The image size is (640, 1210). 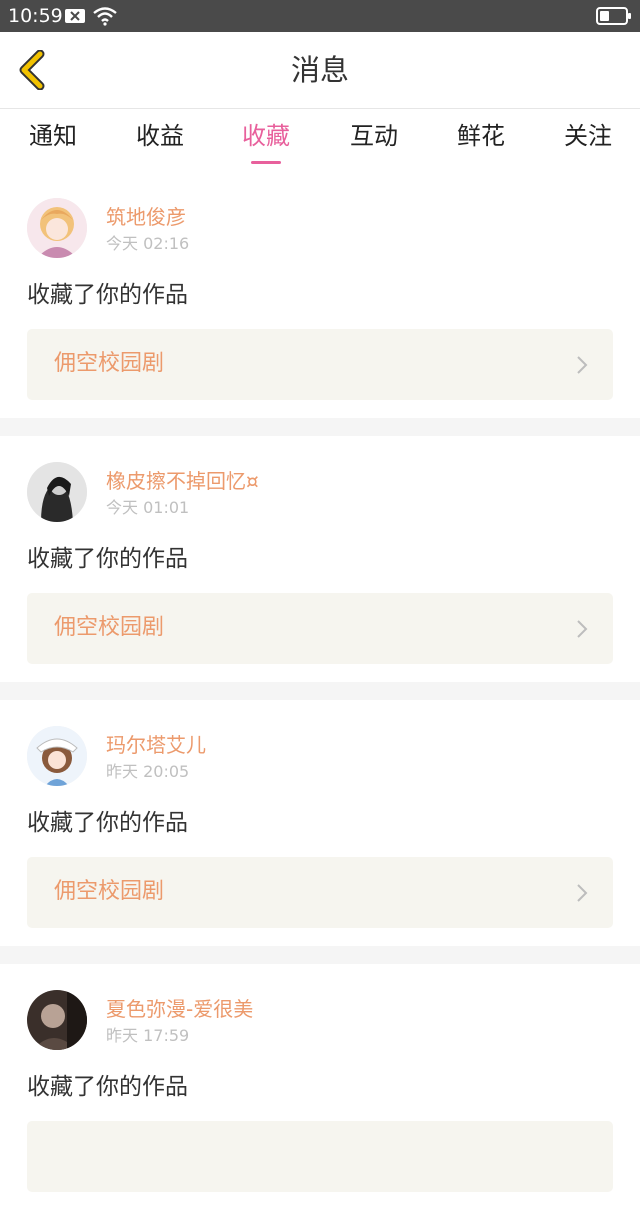 What do you see at coordinates (266, 136) in the screenshot?
I see `tab-favorites-label: 收藏` at bounding box center [266, 136].